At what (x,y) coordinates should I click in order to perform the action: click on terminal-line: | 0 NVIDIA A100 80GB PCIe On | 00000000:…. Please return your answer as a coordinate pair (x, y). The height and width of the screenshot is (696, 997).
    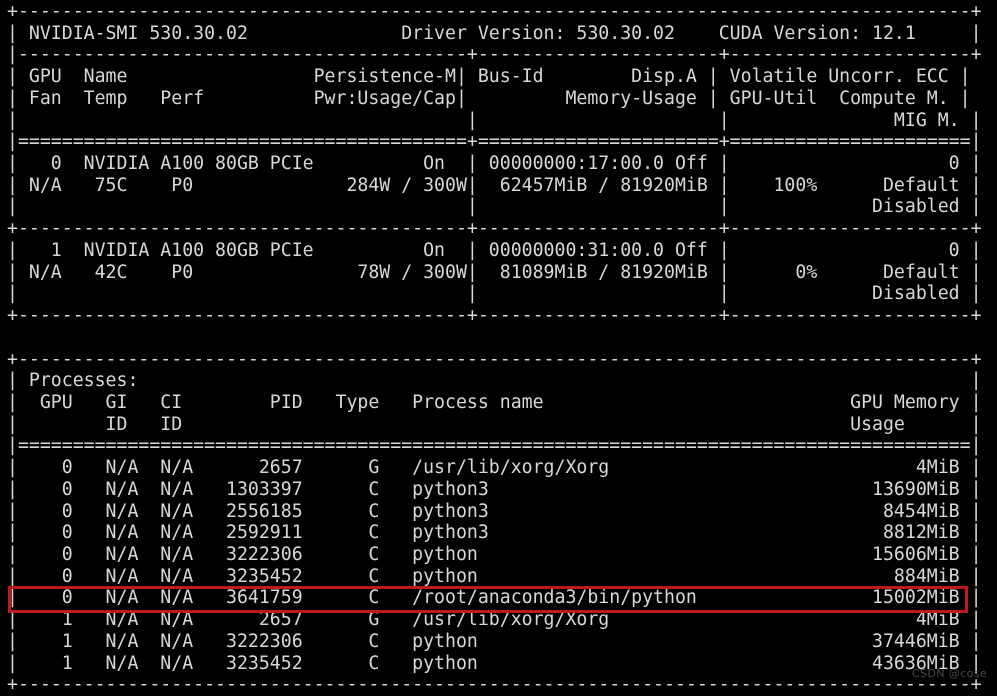
    Looking at the image, I should click on (494, 164).